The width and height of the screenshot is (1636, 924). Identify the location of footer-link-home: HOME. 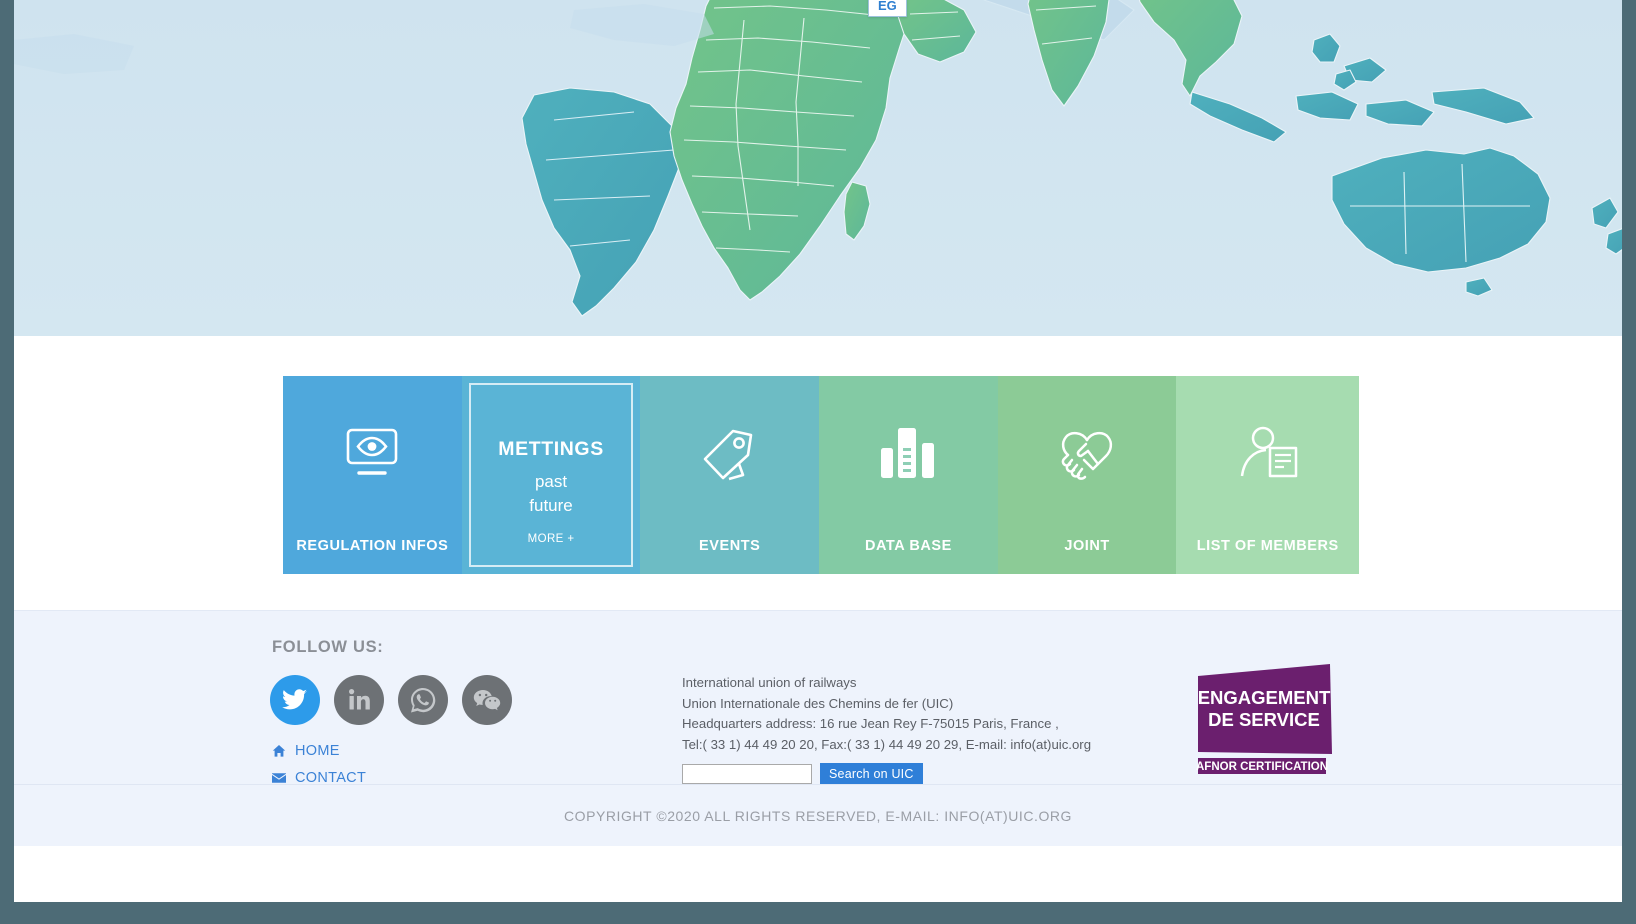
(329, 751).